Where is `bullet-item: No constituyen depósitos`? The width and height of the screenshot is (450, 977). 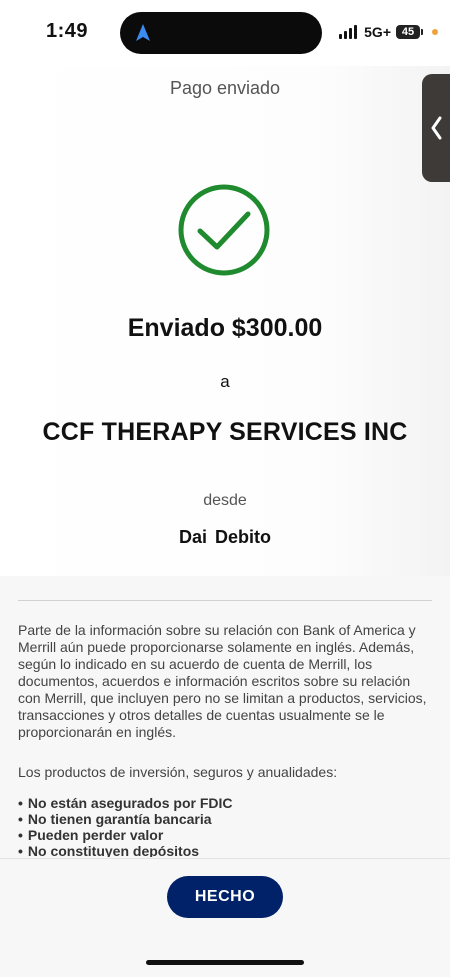
bullet-item: No constituyen depósitos is located at coordinates (226, 850).